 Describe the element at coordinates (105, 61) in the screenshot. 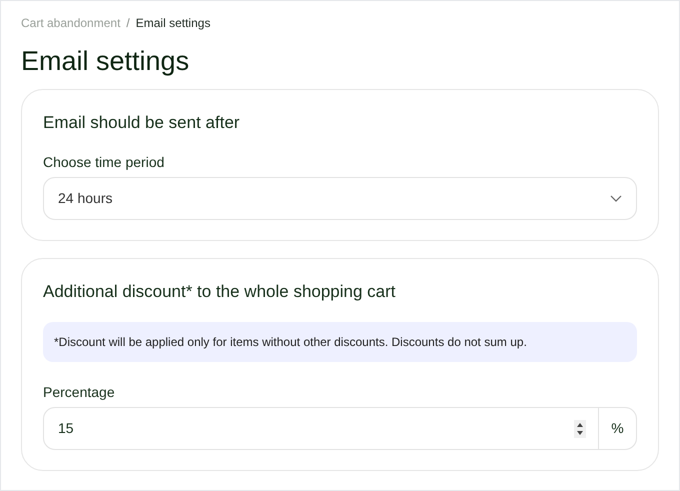

I see `page-title: Email settings` at that location.